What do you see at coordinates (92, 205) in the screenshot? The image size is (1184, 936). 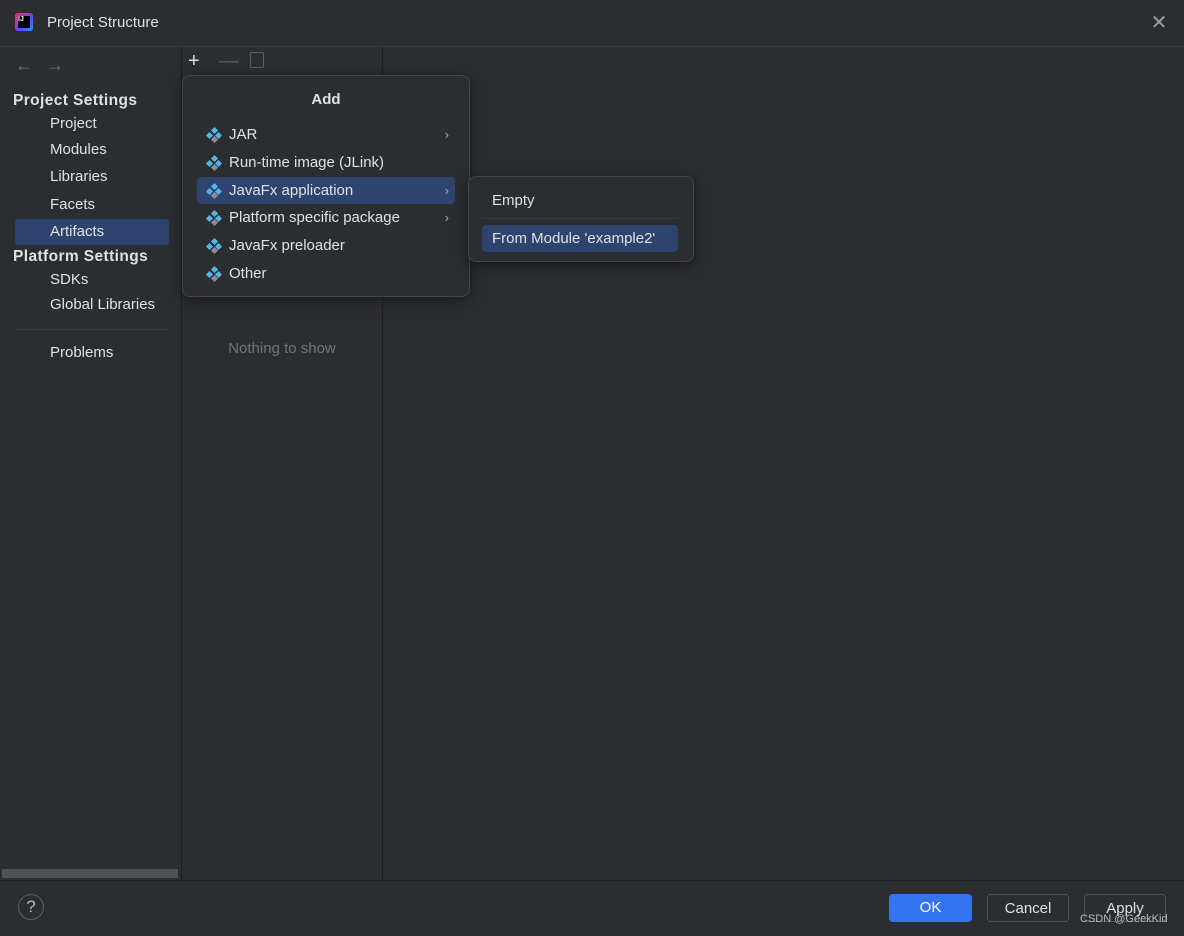 I see `sidebar-item-facets: Facets` at bounding box center [92, 205].